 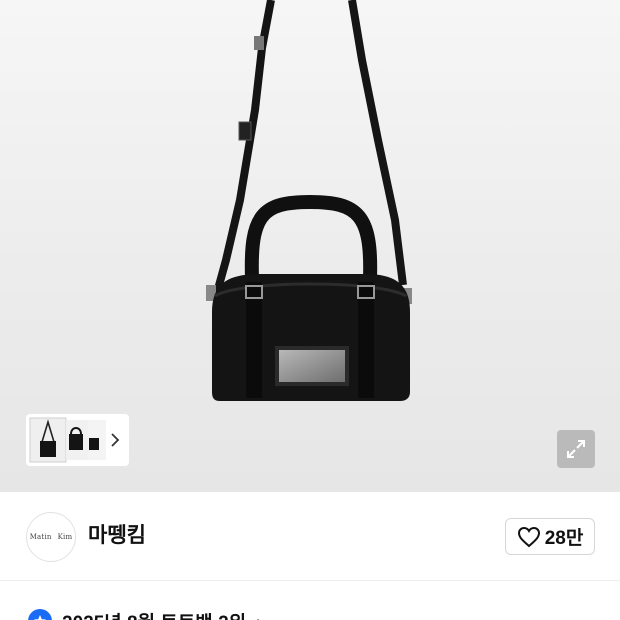 I want to click on ranking-text: 2025년 8월 토트백 2위, so click(x=154, y=614).